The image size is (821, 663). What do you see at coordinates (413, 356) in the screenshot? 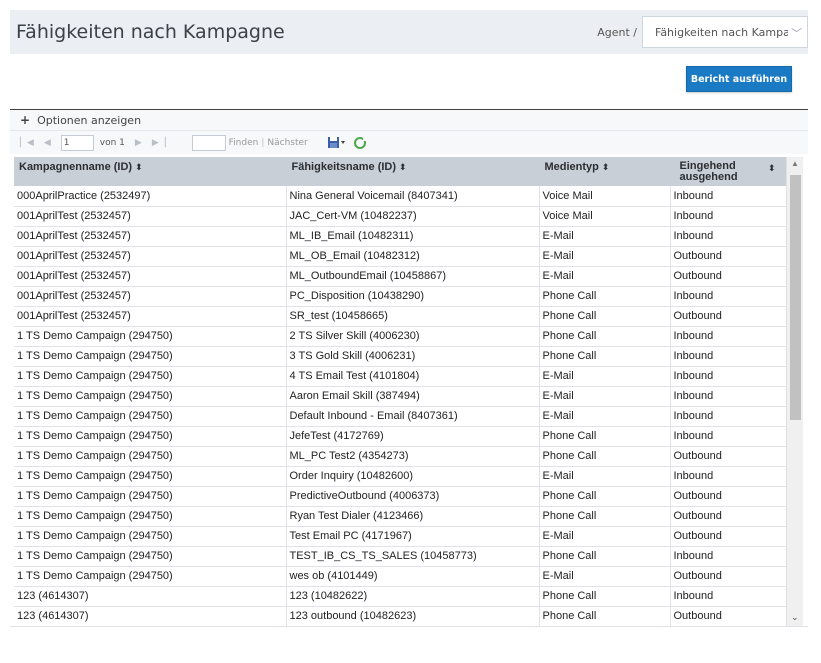
I see `table-cell: 3 TS Gold Skill (4006231)` at bounding box center [413, 356].